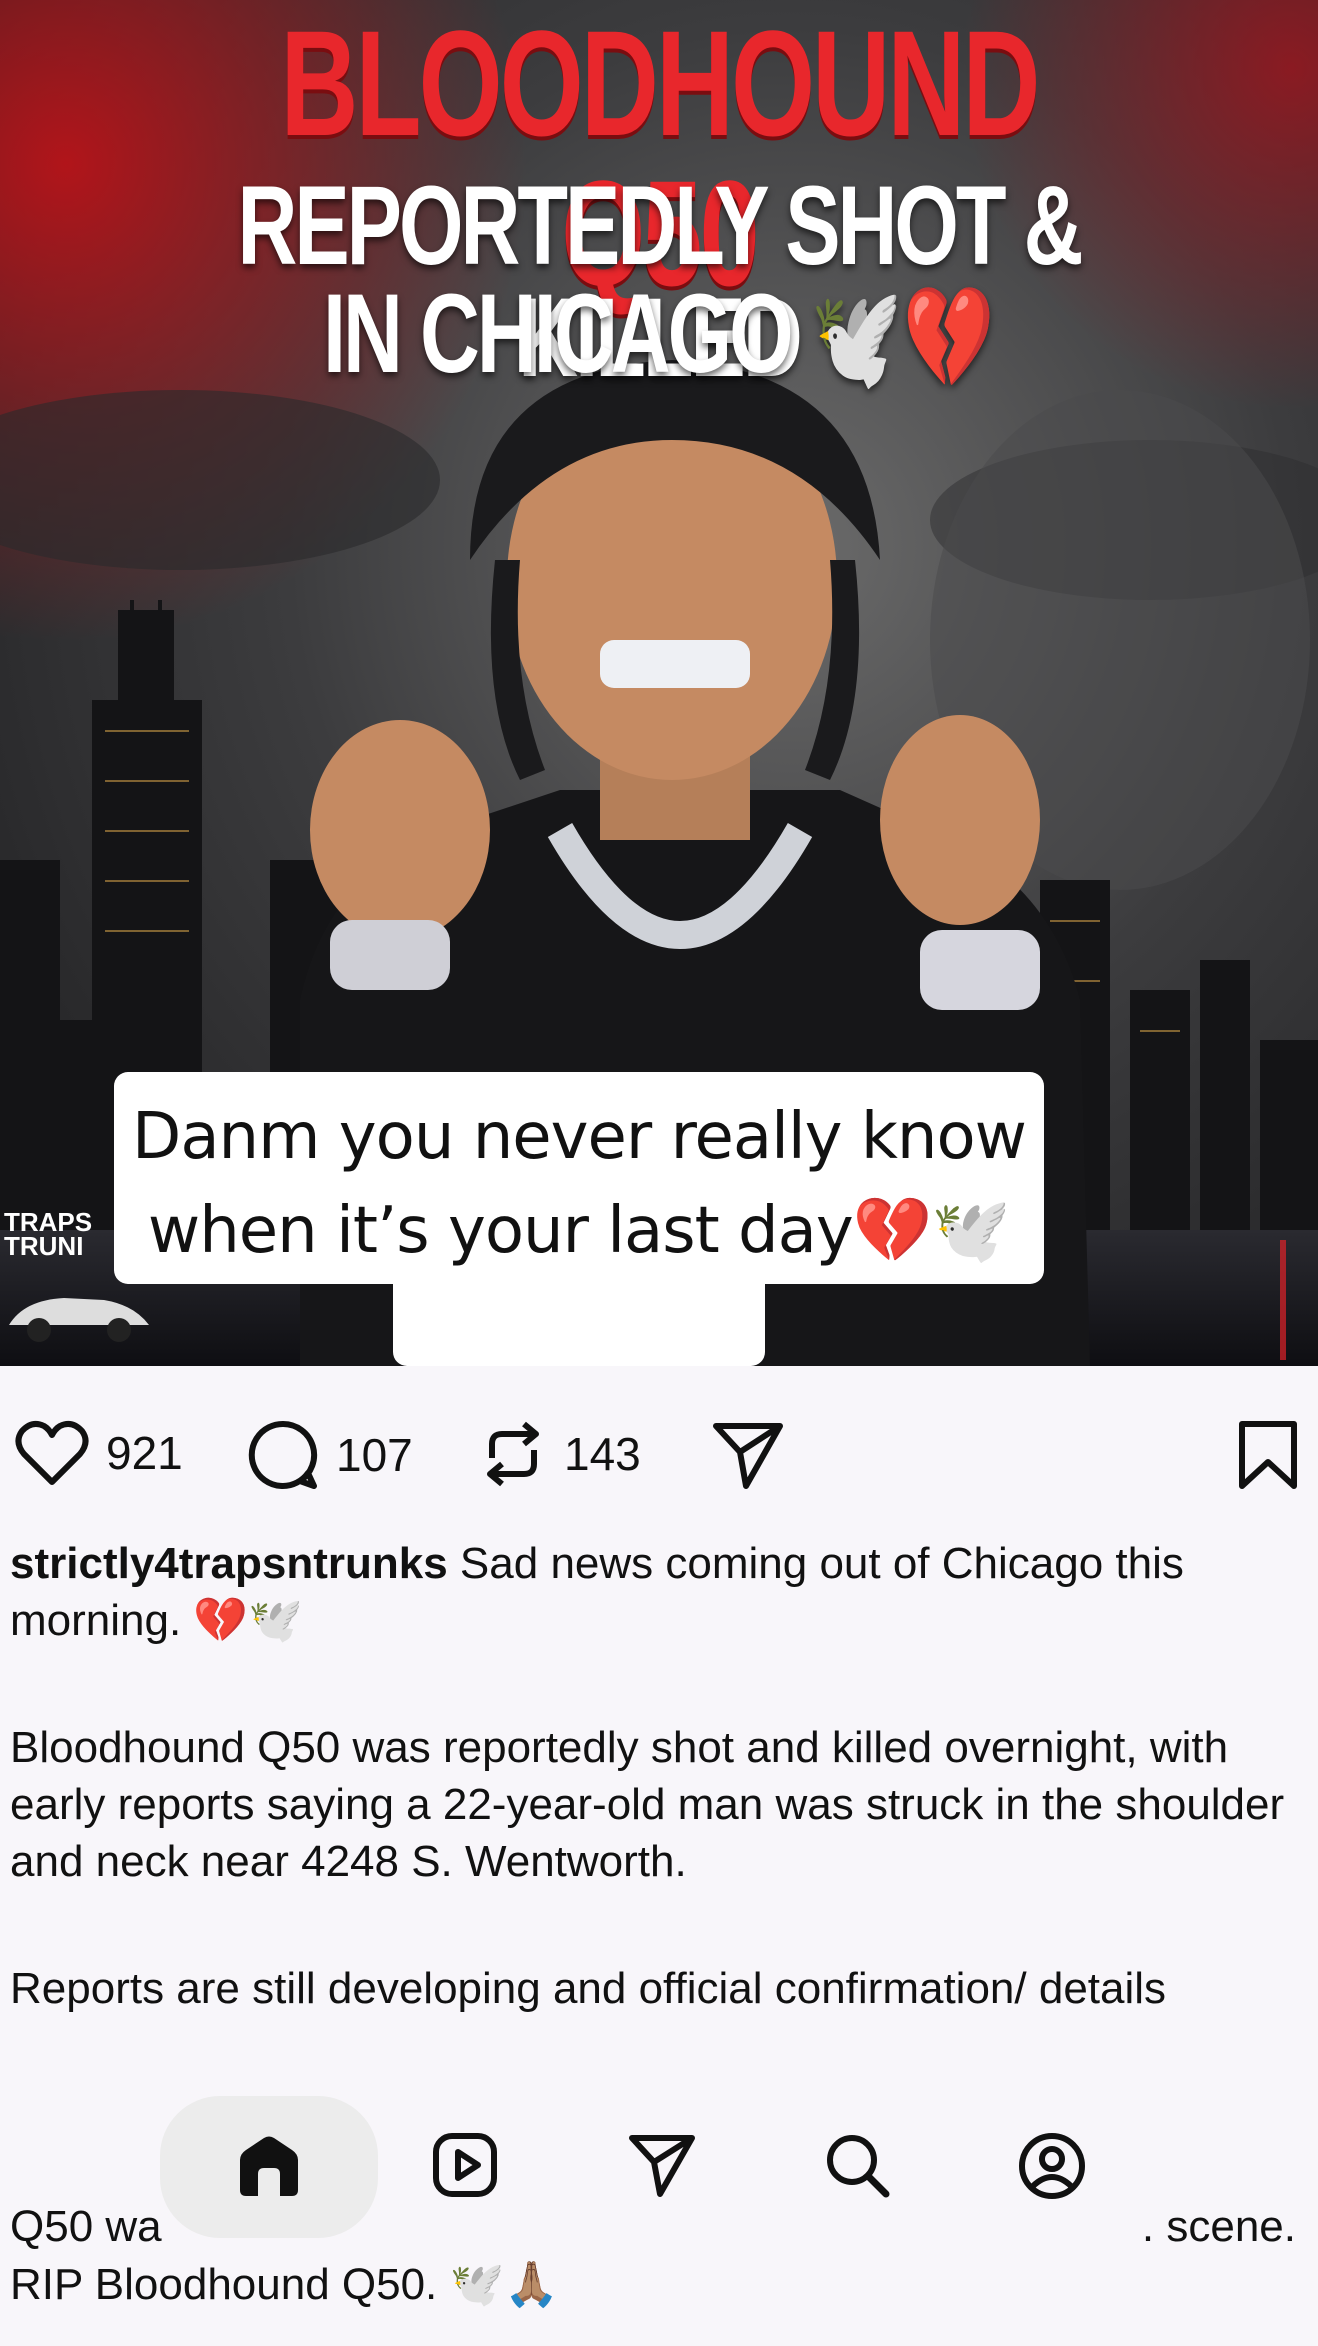  I want to click on post-username: strictly4trapsntrunks, so click(229, 1563).